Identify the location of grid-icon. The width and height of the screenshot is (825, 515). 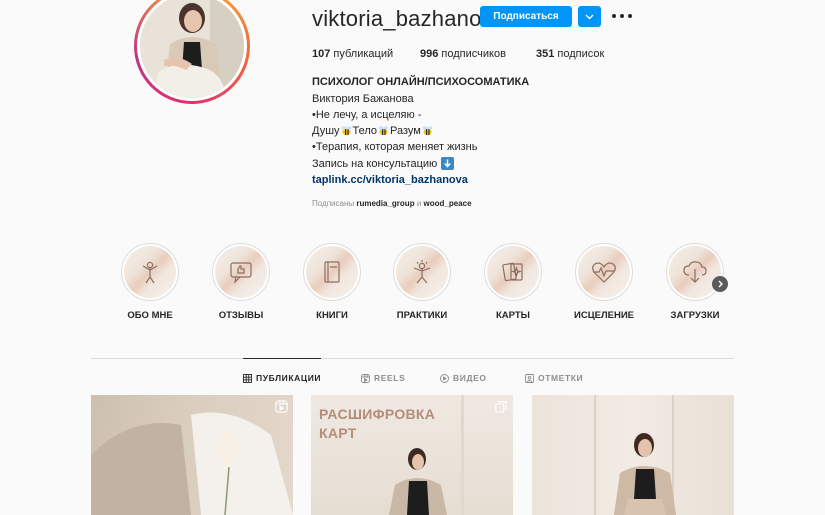
(247, 378).